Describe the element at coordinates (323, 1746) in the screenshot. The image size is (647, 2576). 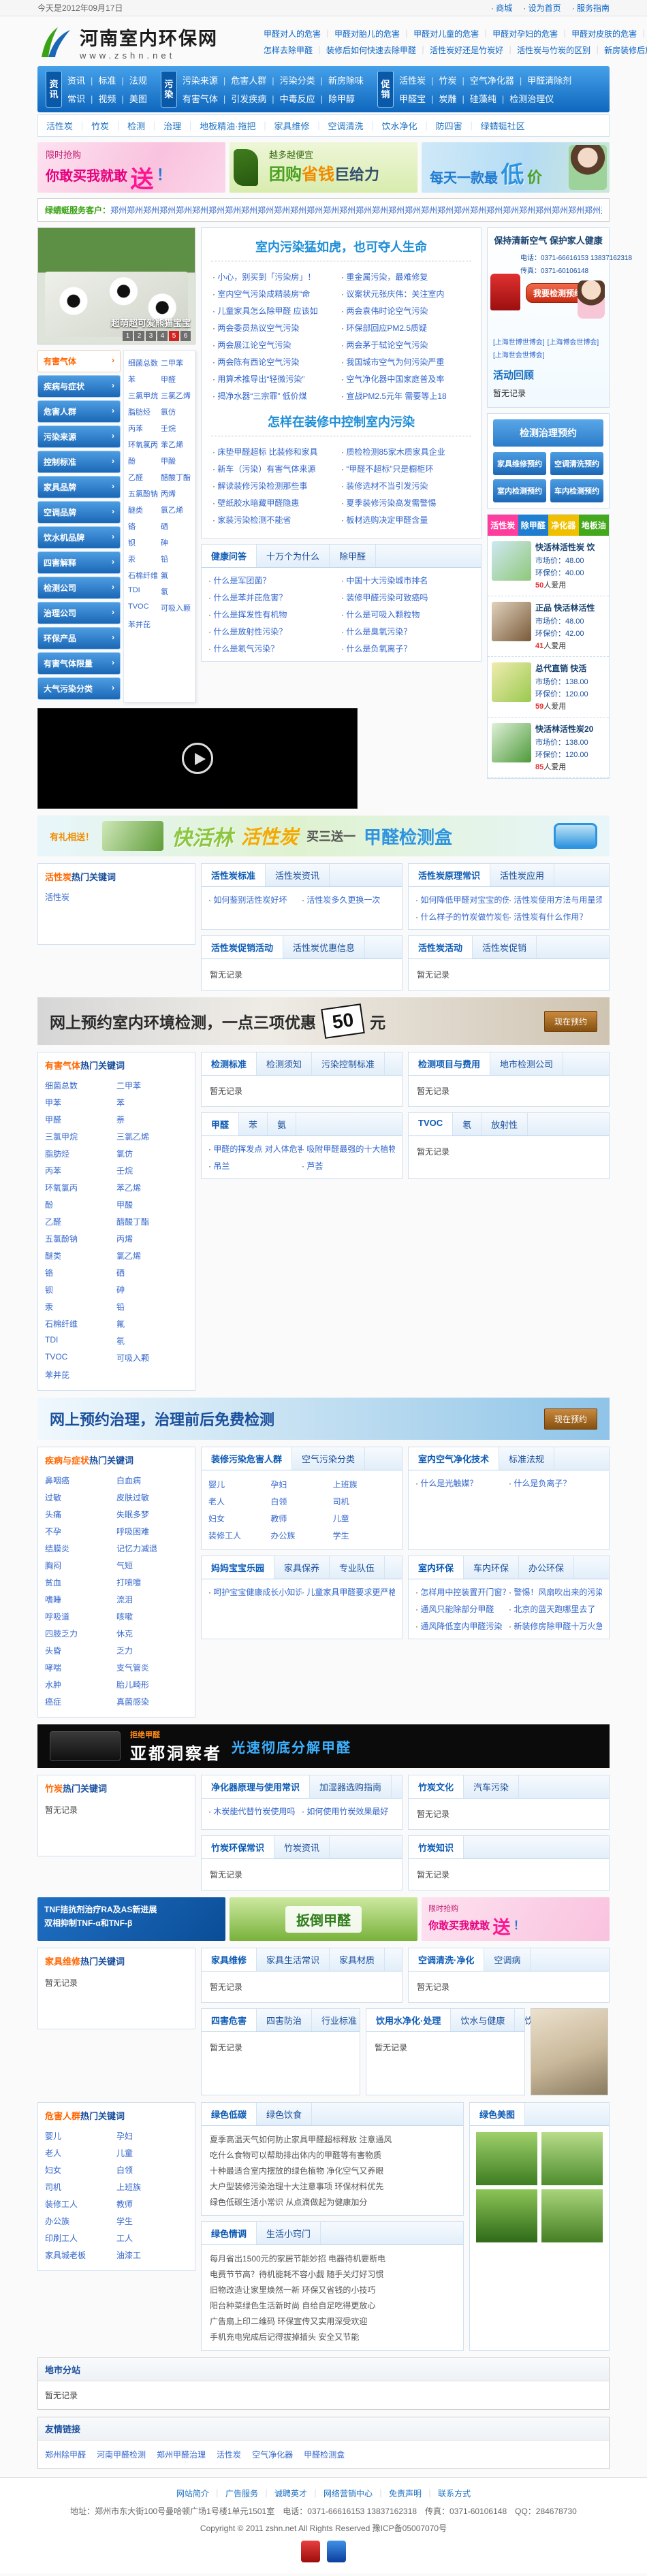
I see `banner-yadu: 拒绝甲醛 亚都洞察者 光速彻底分解甲醛` at that location.